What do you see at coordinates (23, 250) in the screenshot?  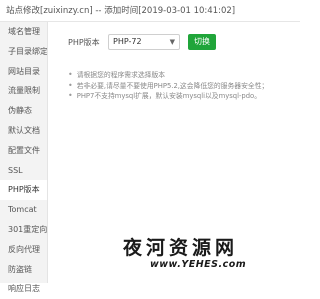 I see `sidebar-item-reverse-proxy: 反向代理` at bounding box center [23, 250].